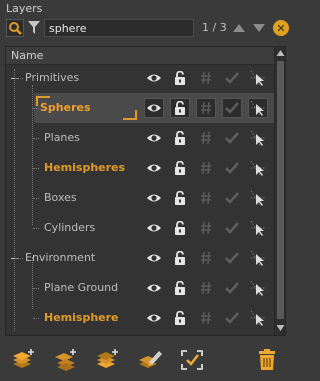 Image resolution: width=320 pixels, height=381 pixels. Describe the element at coordinates (141, 288) in the screenshot. I see `layer-row: Plane Ground` at that location.